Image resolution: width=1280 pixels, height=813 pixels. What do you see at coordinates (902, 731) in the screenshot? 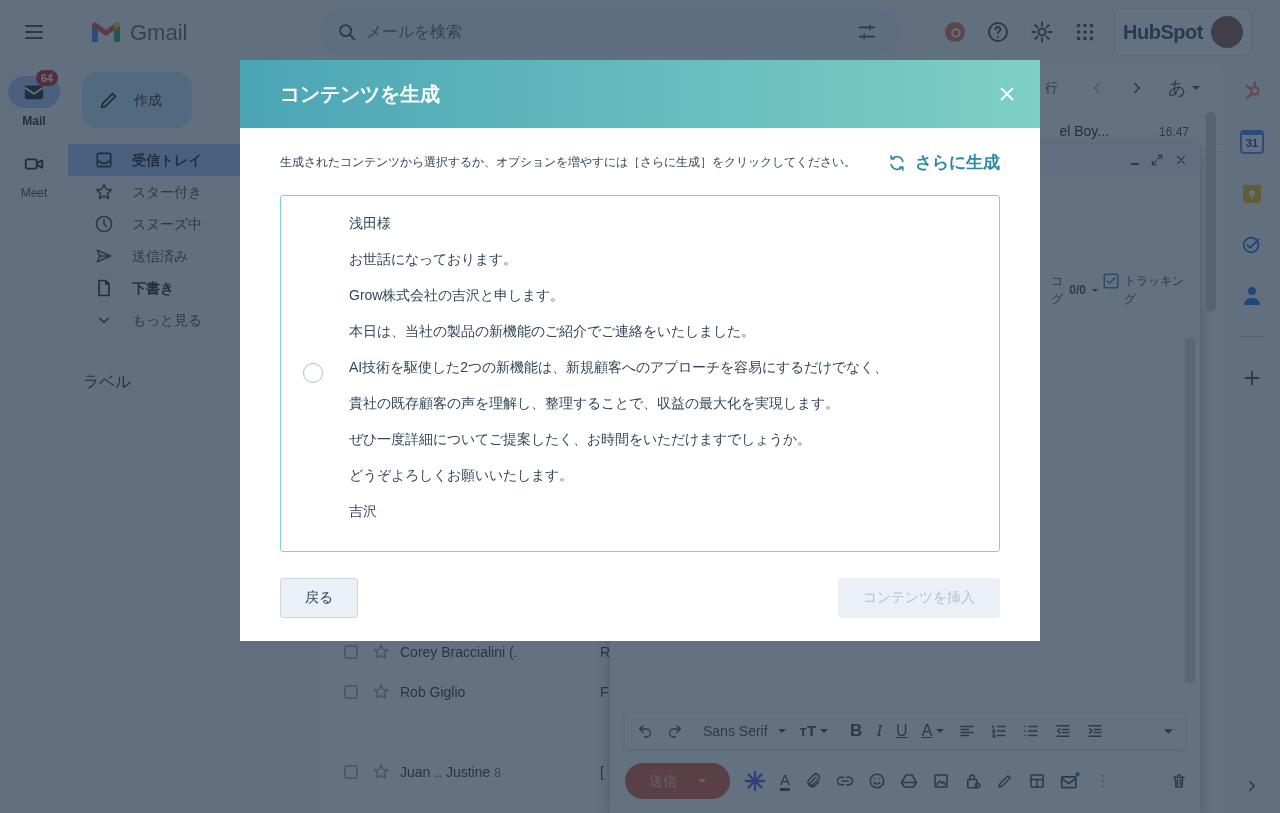
I see `underline-button: U` at bounding box center [902, 731].